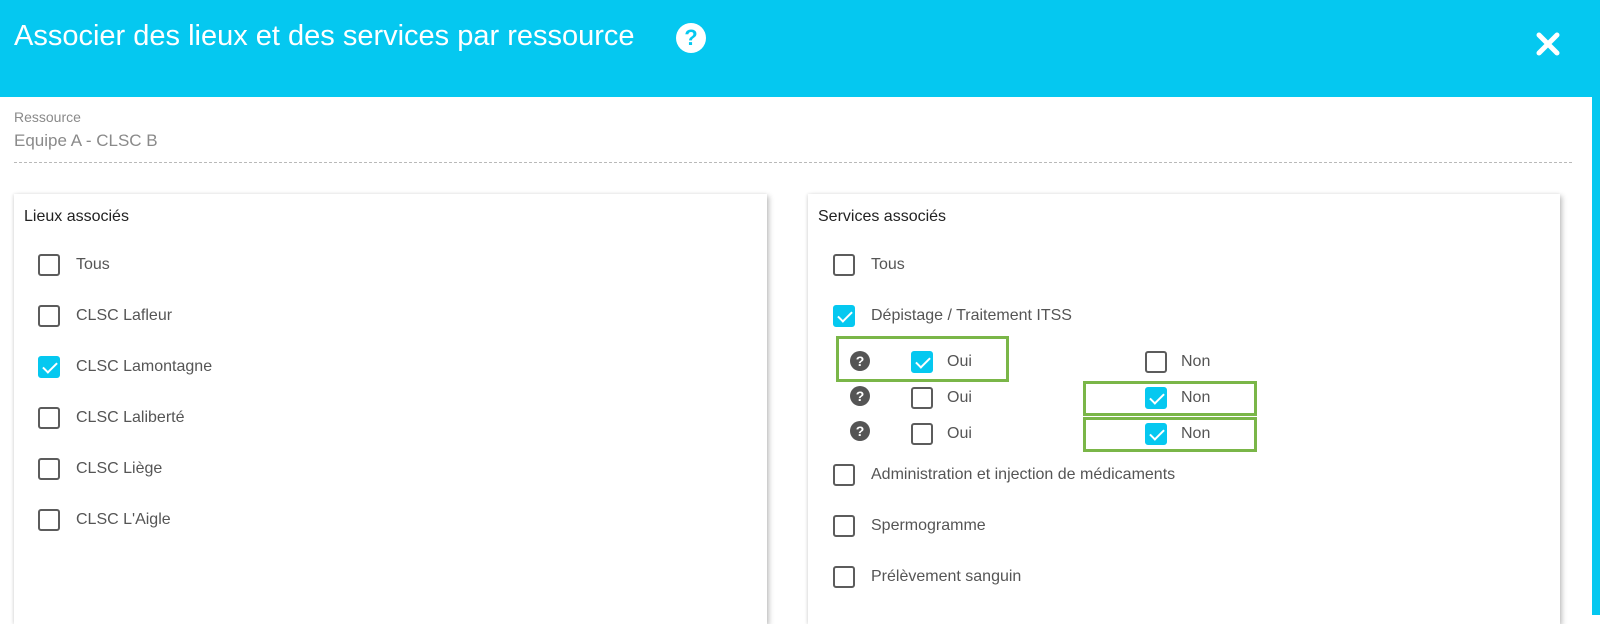  I want to click on lieu-label: CLSC Lamontagne, so click(144, 366).